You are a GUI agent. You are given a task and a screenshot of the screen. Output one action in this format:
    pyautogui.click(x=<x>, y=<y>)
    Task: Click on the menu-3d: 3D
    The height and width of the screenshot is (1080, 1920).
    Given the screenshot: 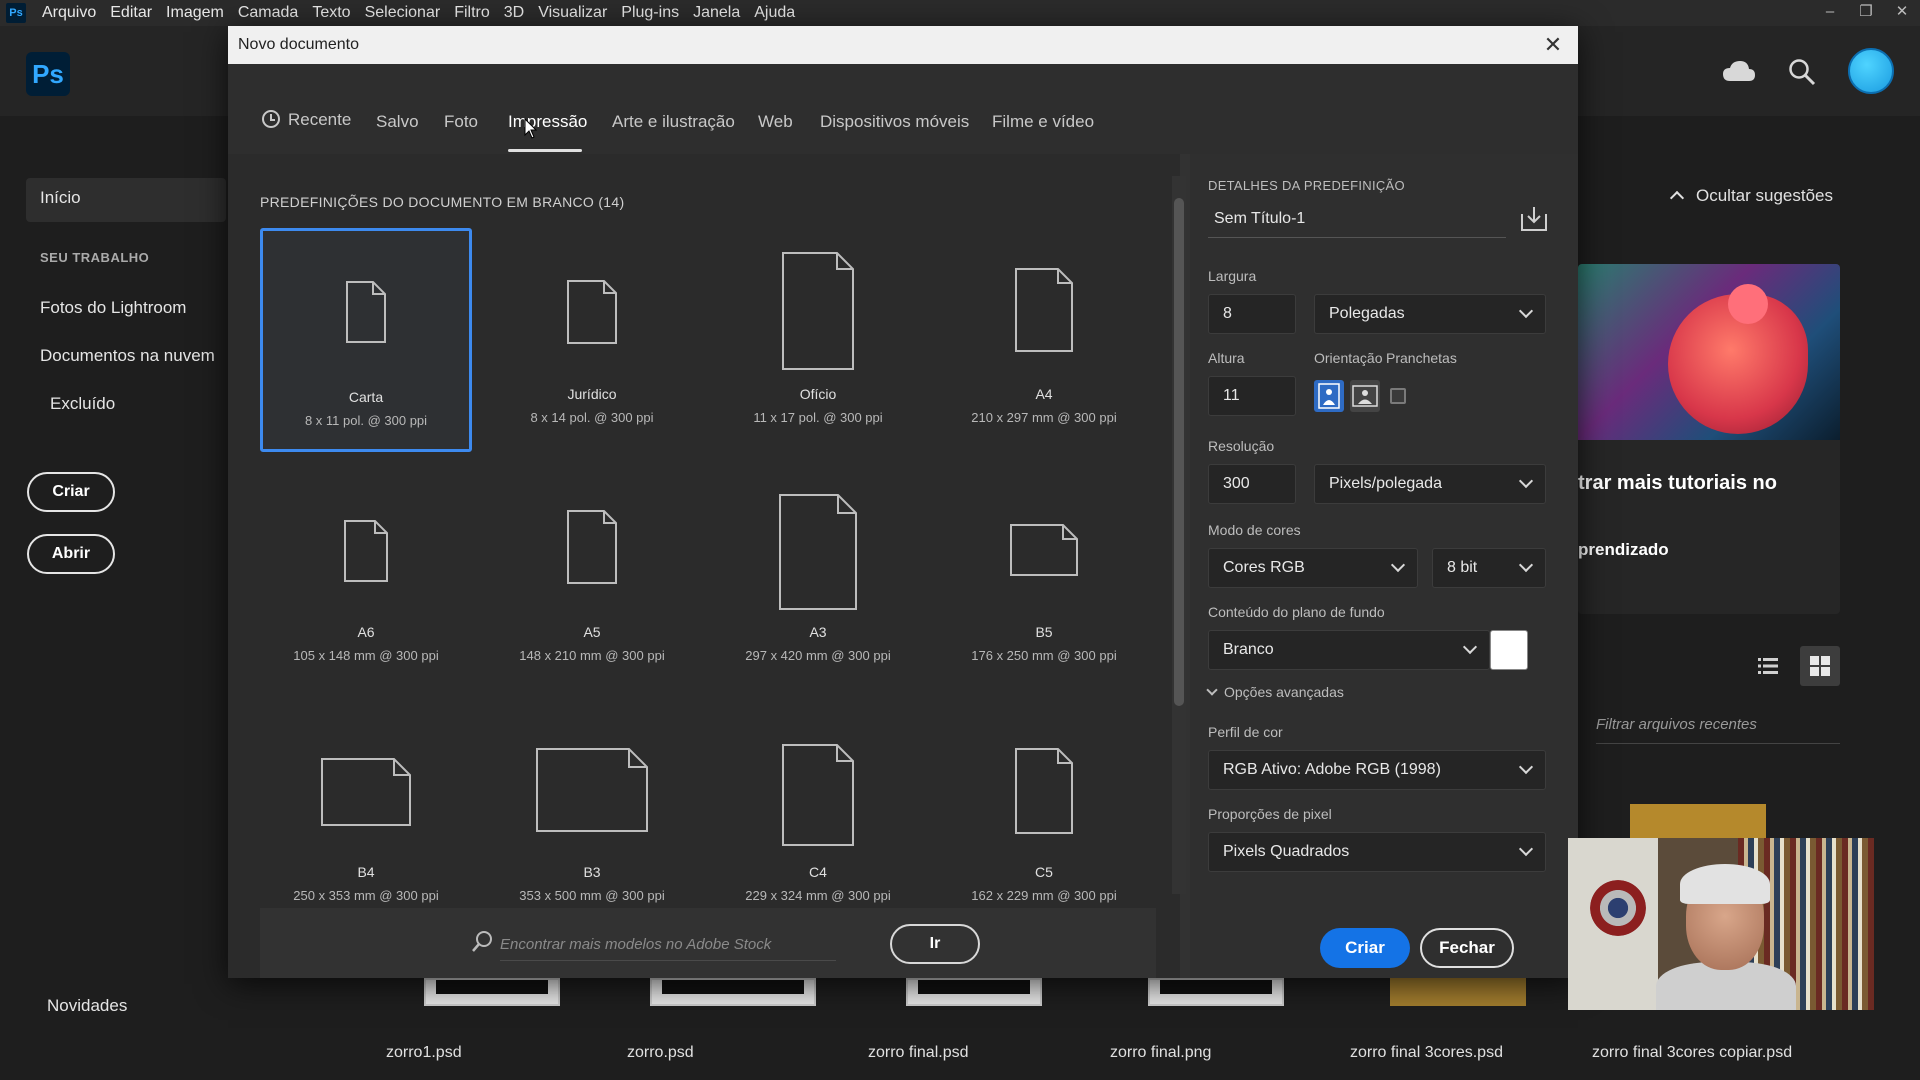 What is the action you would take?
    pyautogui.click(x=514, y=13)
    